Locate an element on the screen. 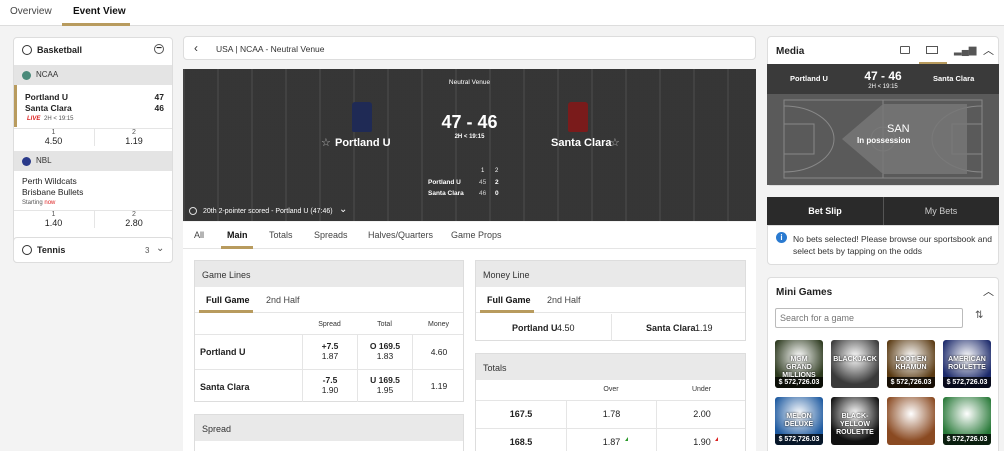 The height and width of the screenshot is (451, 1004). game-search-input is located at coordinates (869, 318).